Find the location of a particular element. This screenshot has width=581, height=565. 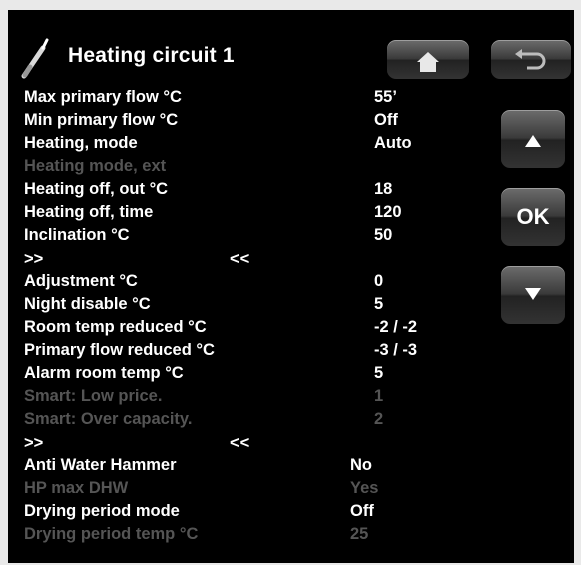

page-title: Heating circuit 1 is located at coordinates (151, 55).